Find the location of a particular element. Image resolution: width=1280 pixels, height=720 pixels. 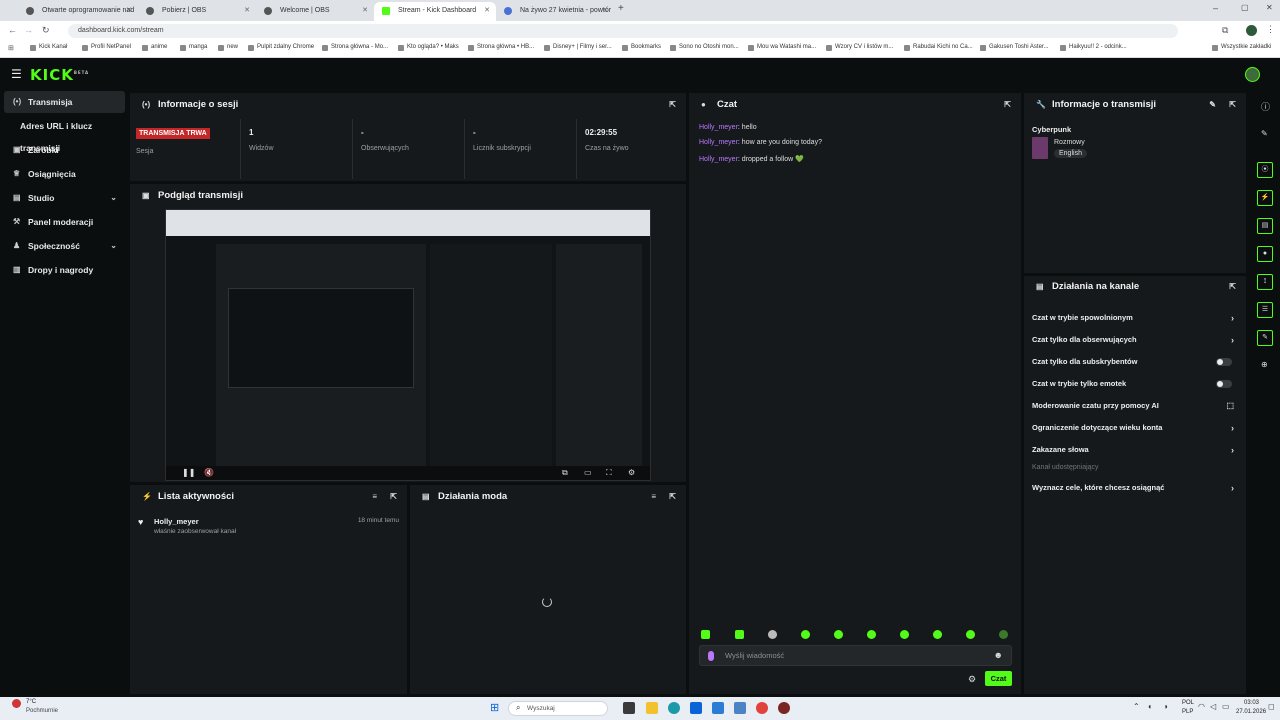

windows-start-icon: ⊞ is located at coordinates (494, 707).